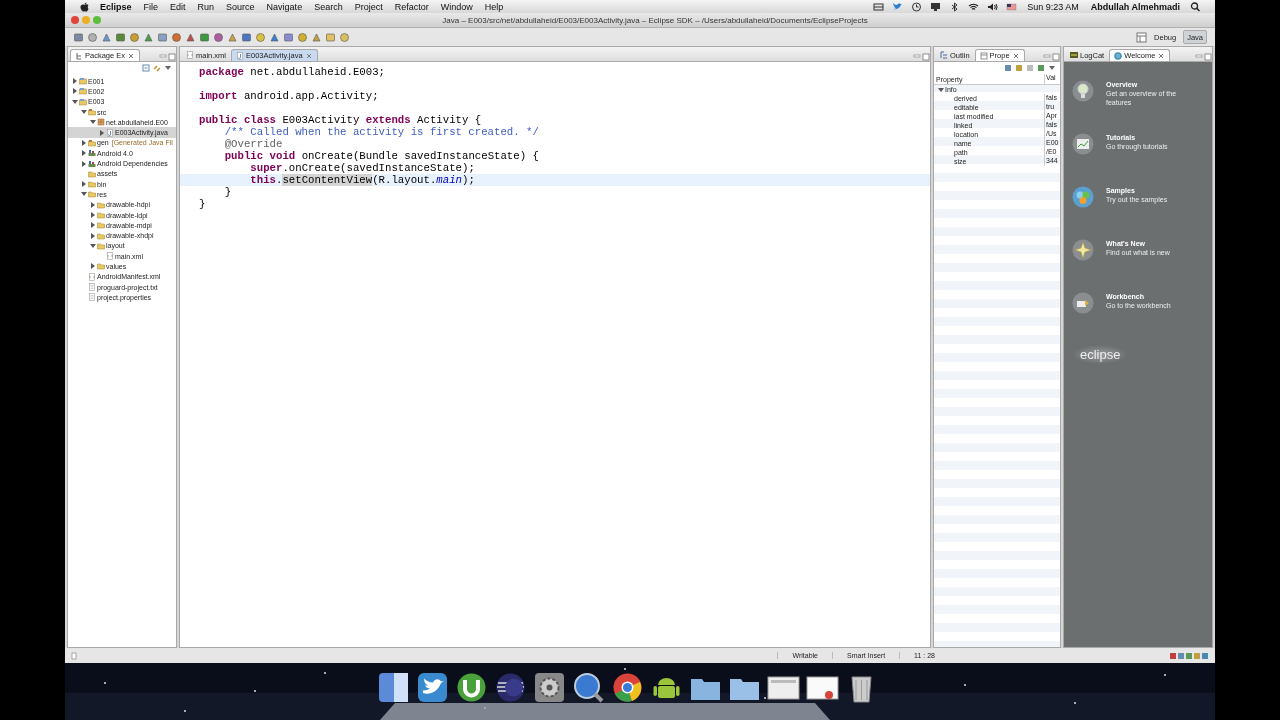  Describe the element at coordinates (1135, 6) in the screenshot. I see `user-name: Abdullah Almehmadi` at that location.